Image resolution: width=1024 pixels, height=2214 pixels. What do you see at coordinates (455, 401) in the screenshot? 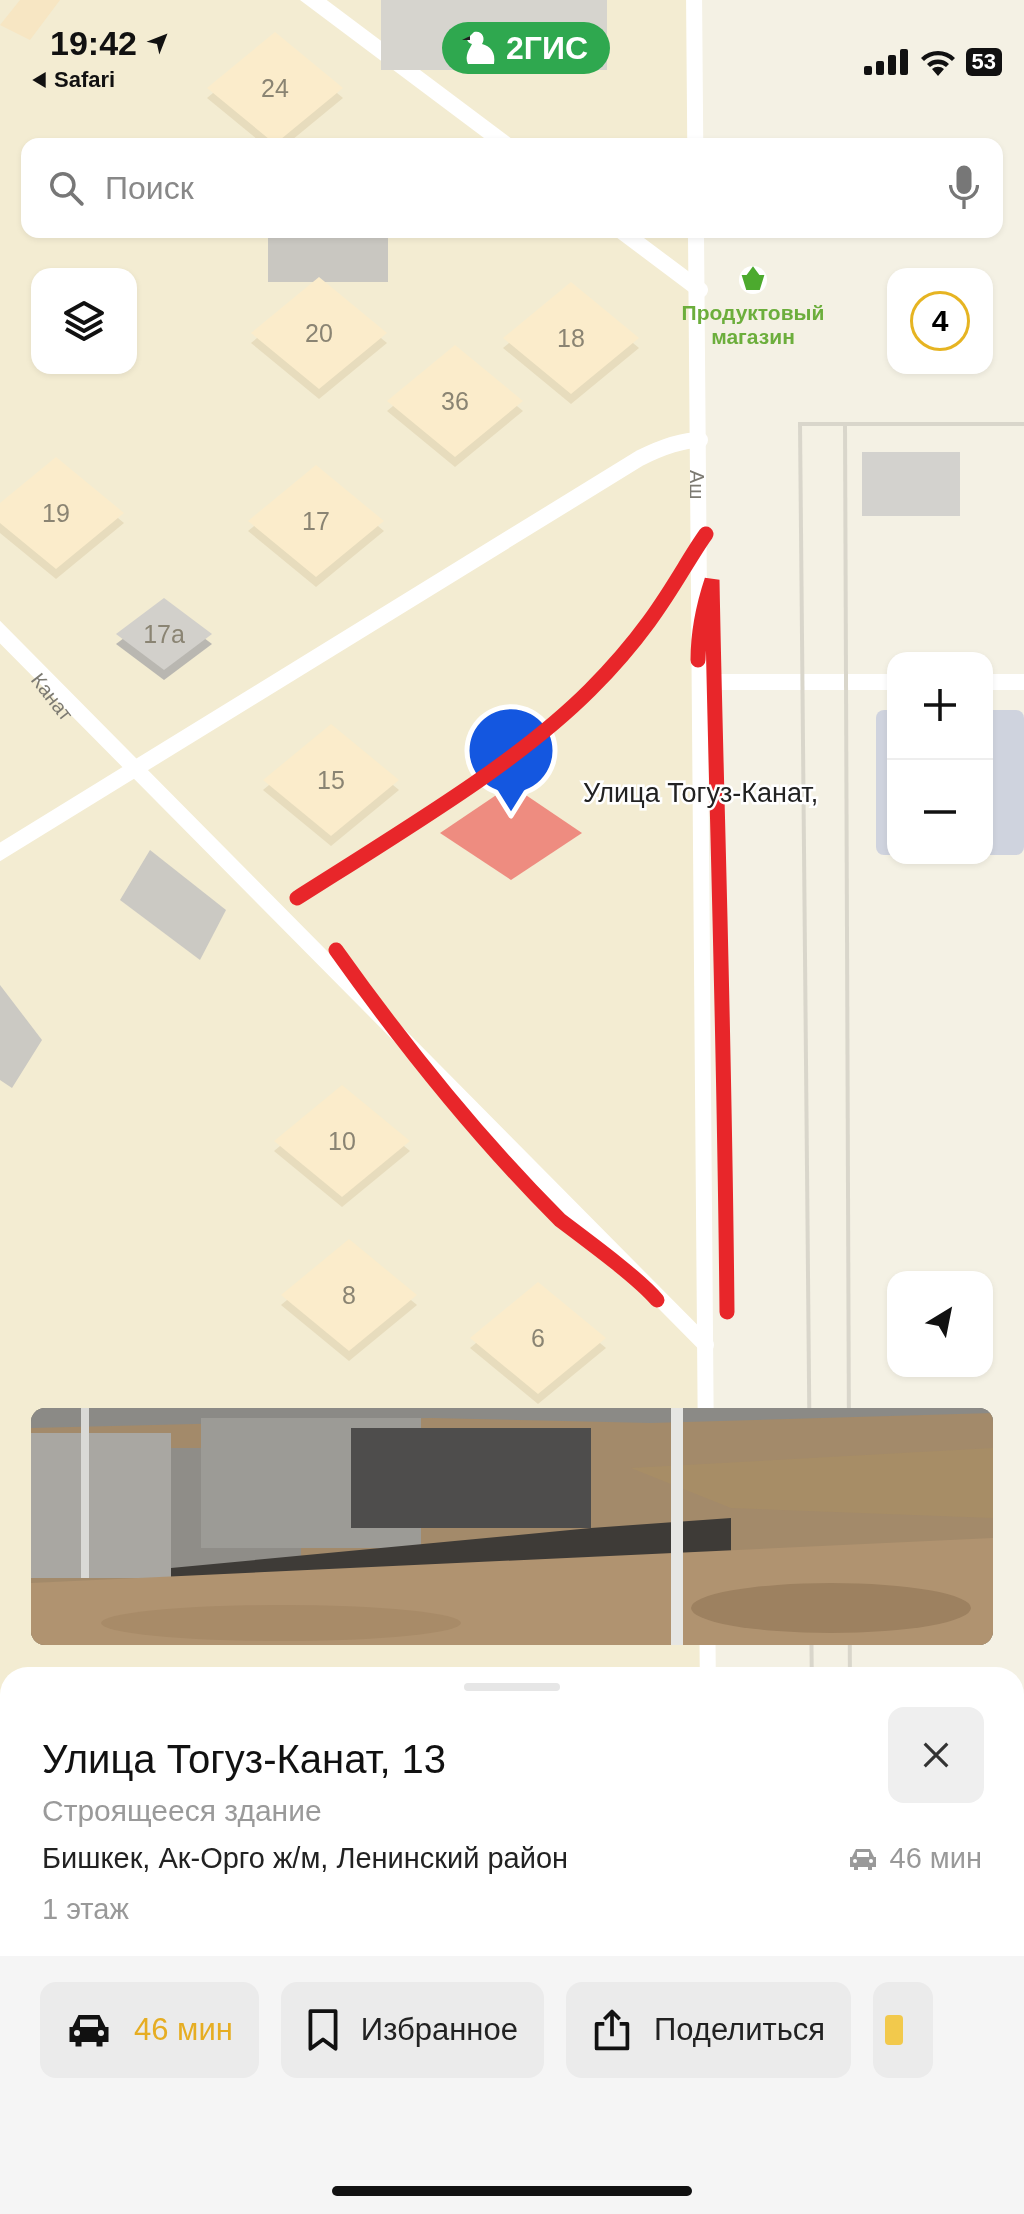
I see `house-number: 36` at bounding box center [455, 401].